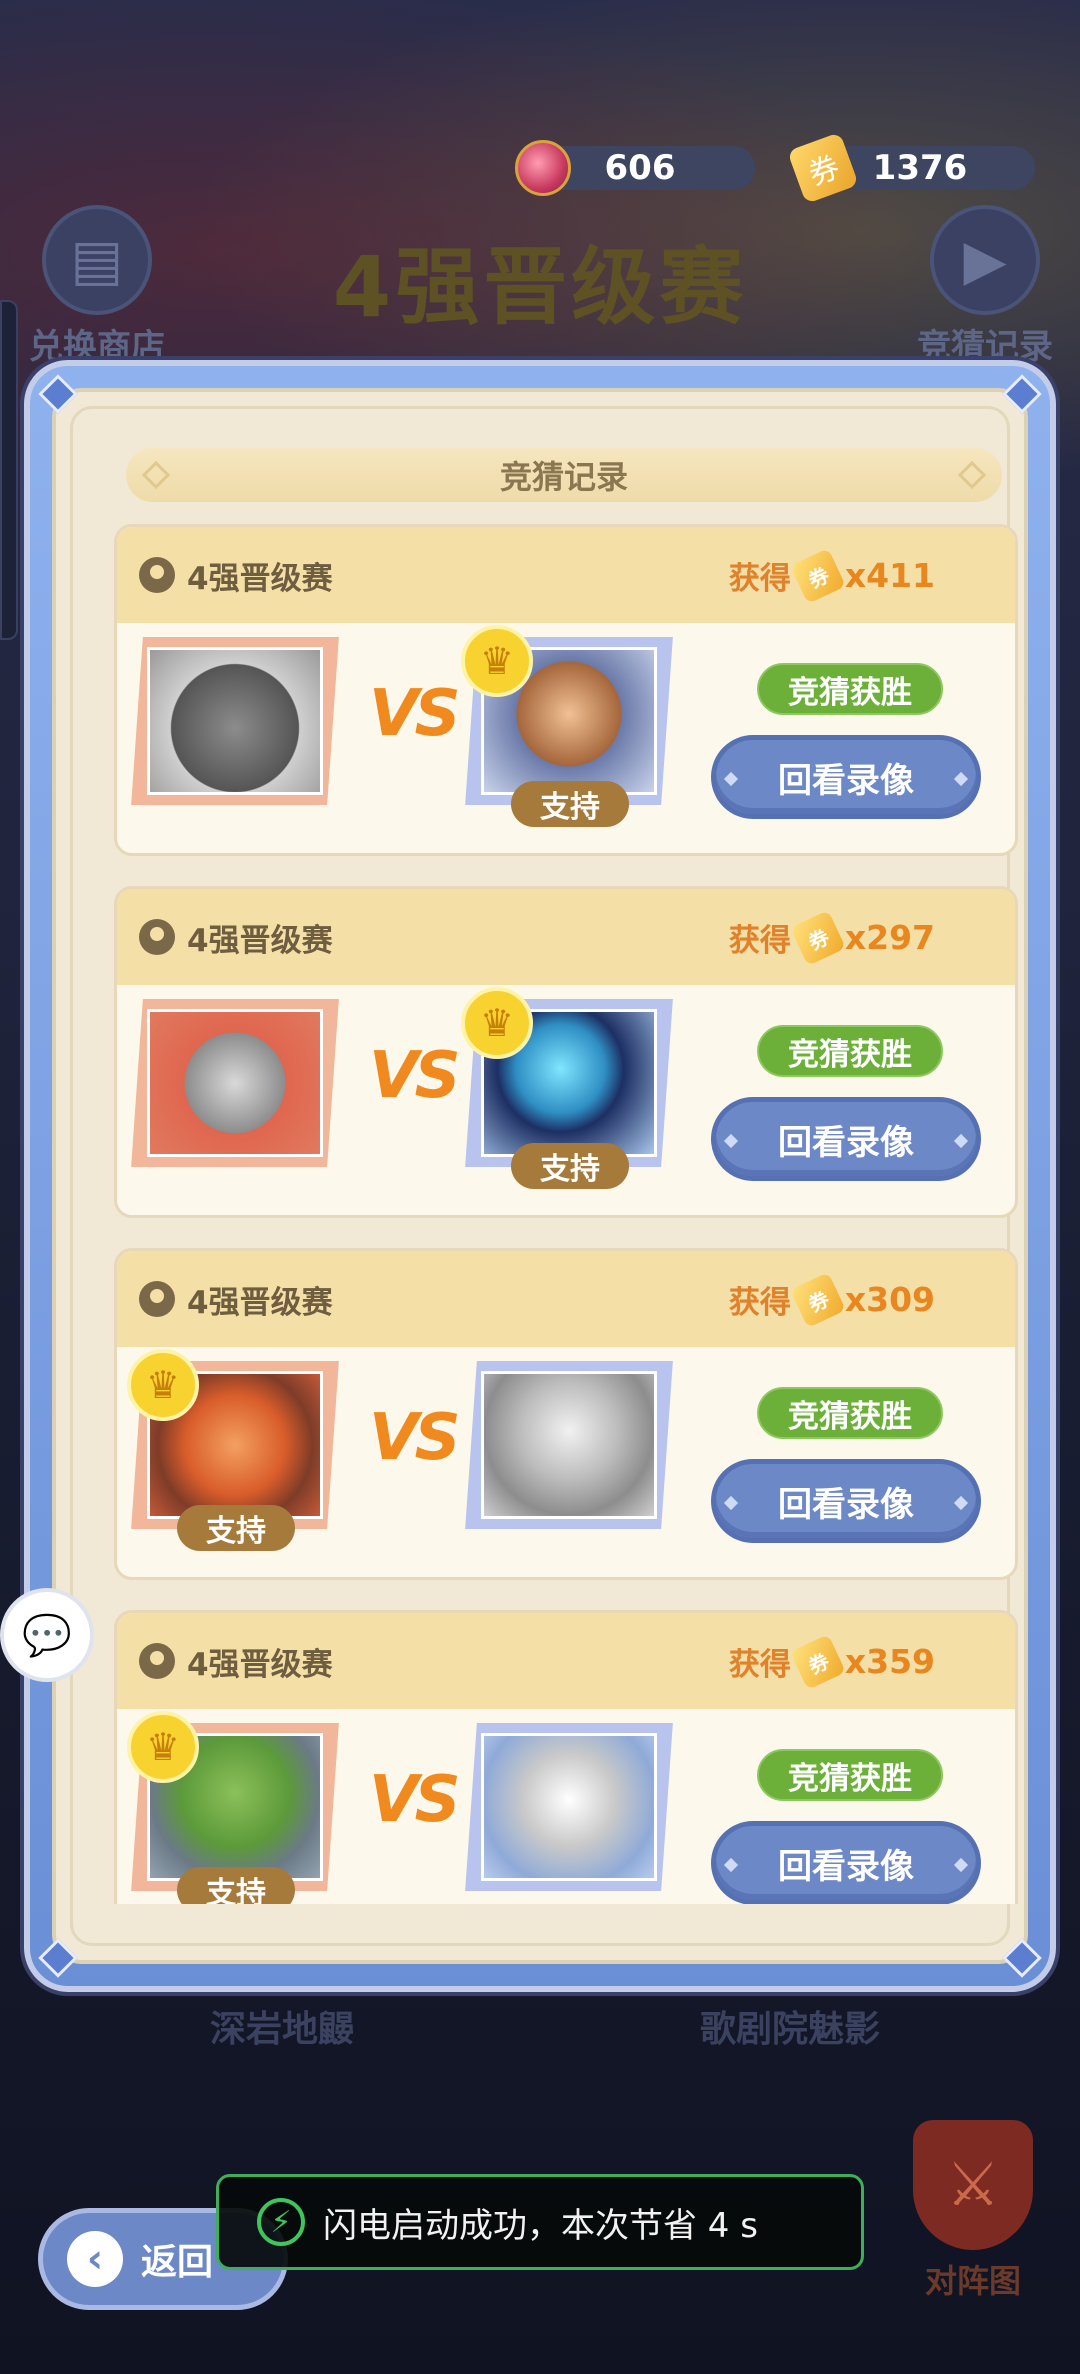  Describe the element at coordinates (985, 260) in the screenshot. I see `record-icon: ▶` at that location.